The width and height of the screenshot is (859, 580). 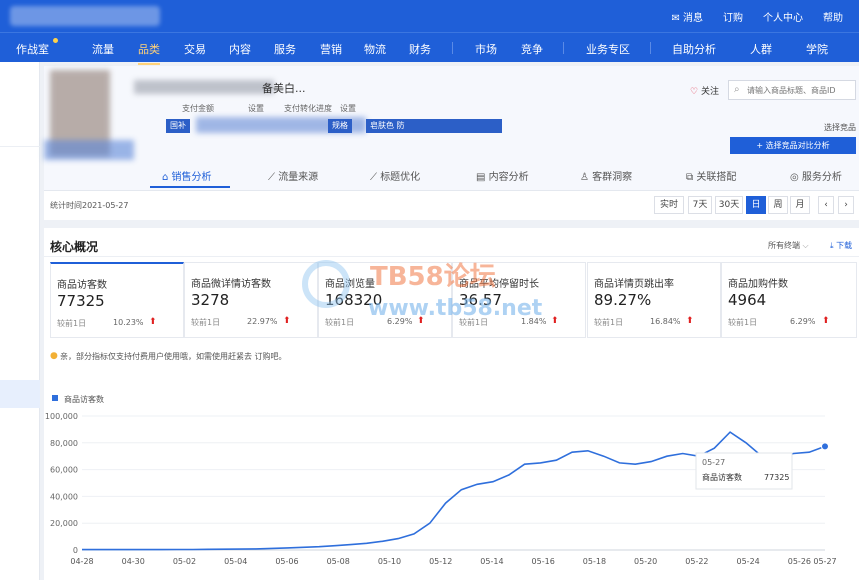 I want to click on nav-content: 内容, so click(x=240, y=49).